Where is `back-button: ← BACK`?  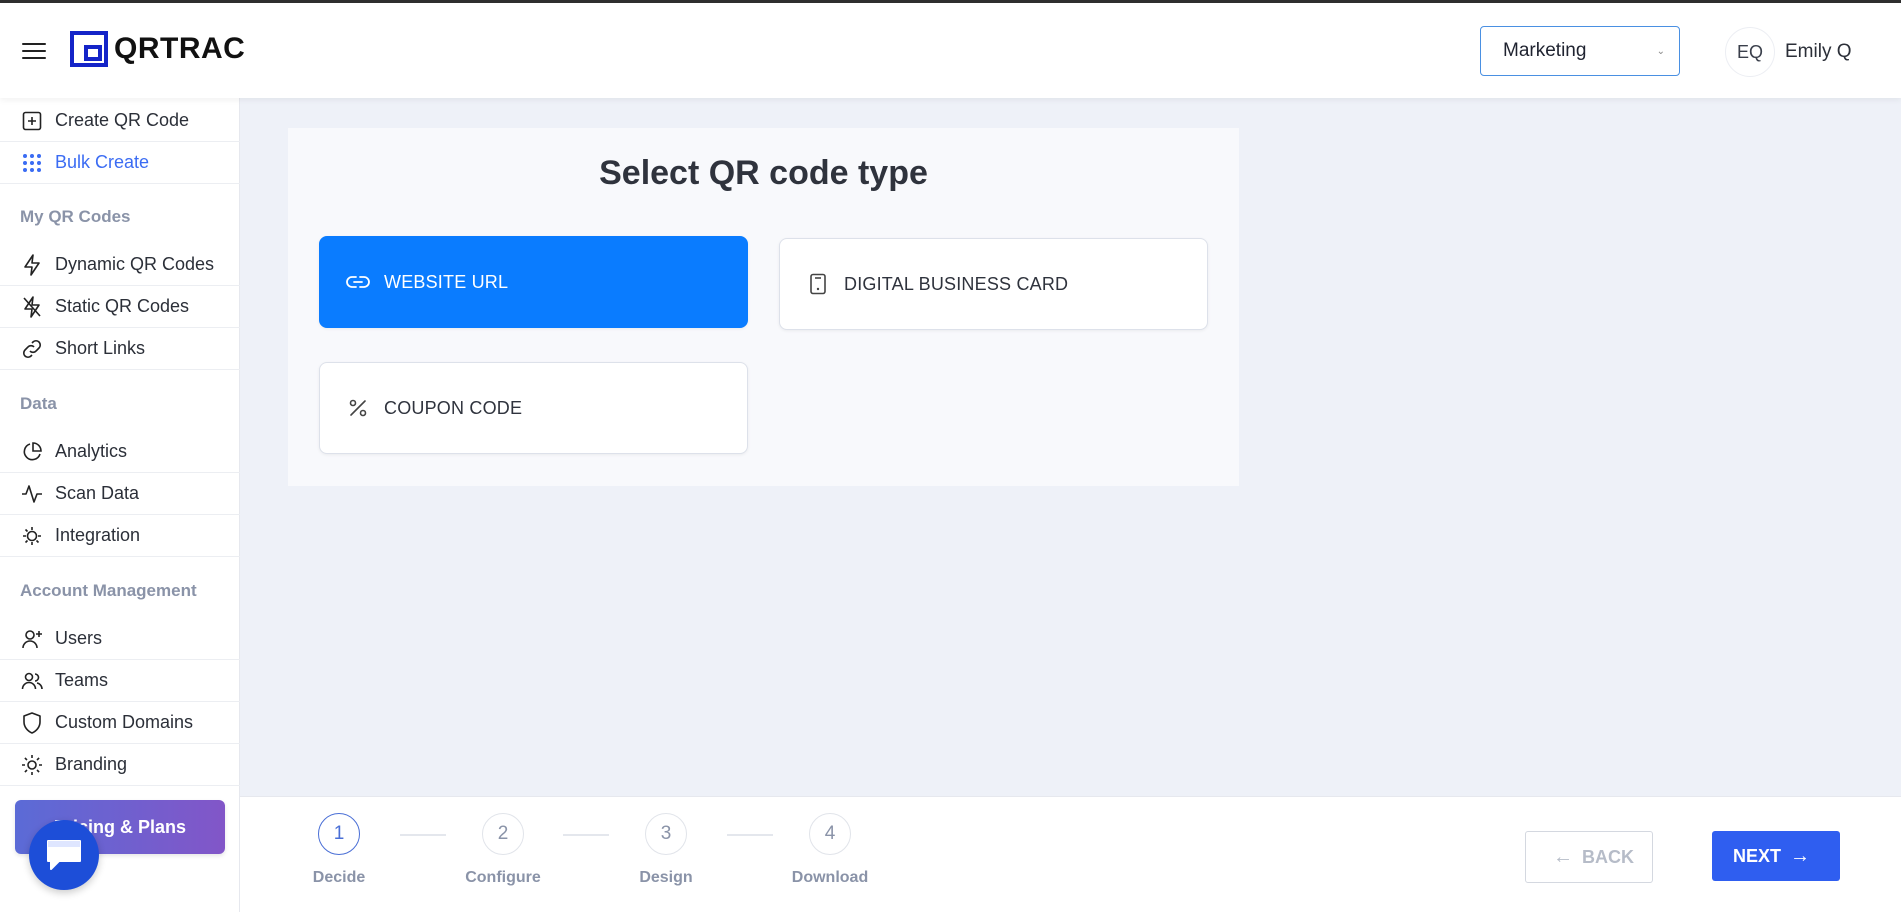 back-button: ← BACK is located at coordinates (1589, 857).